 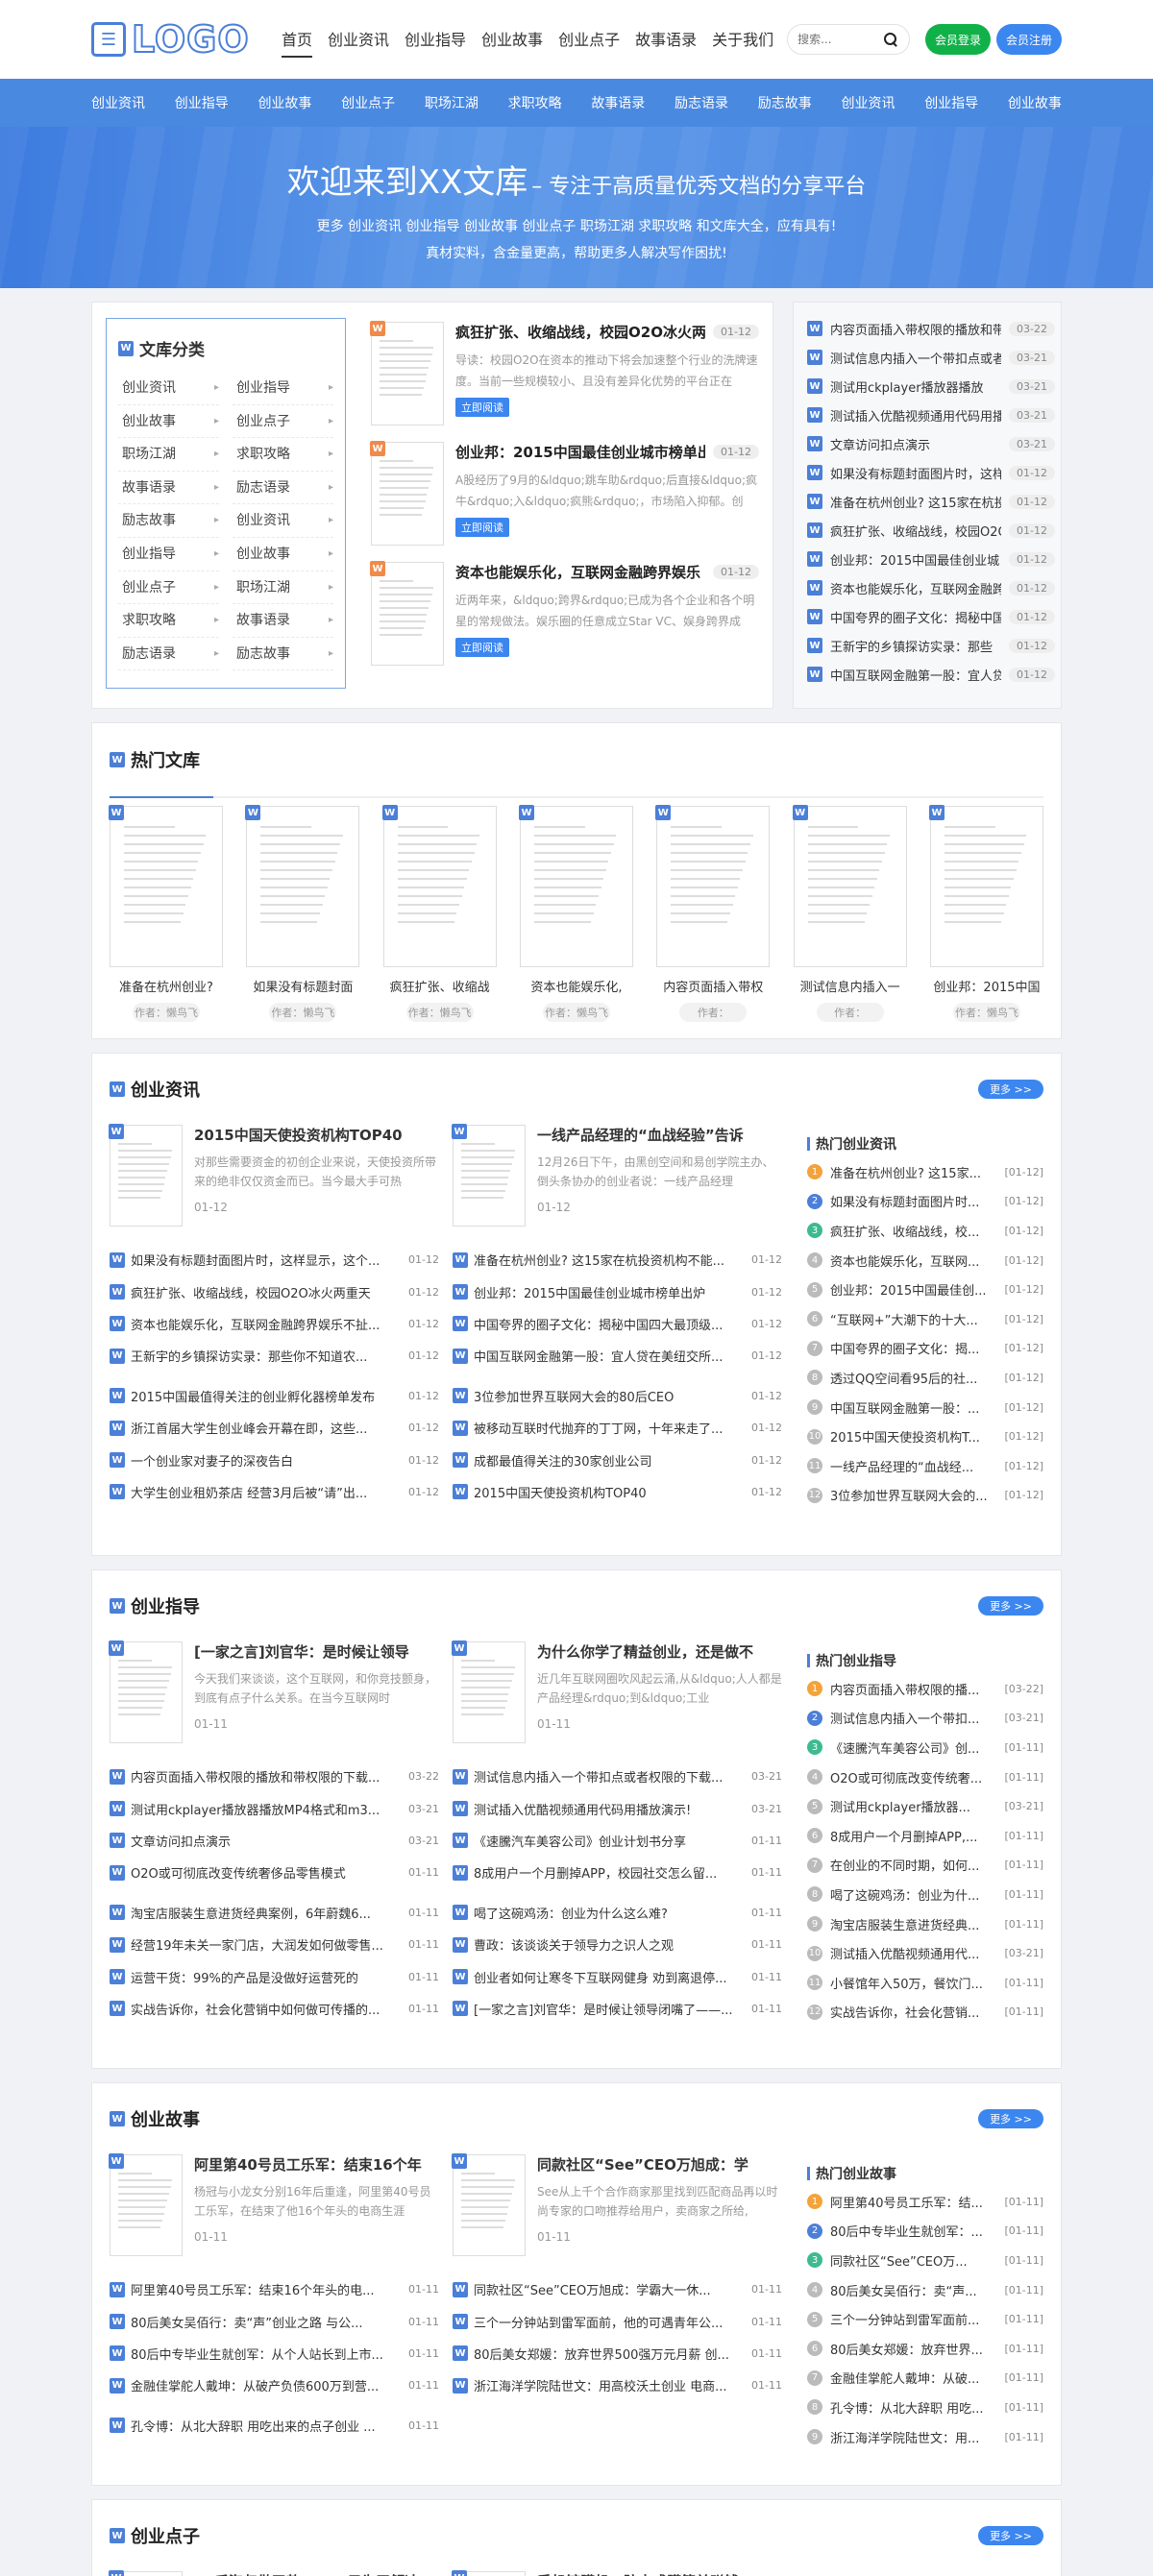 What do you see at coordinates (168, 422) in the screenshot?
I see `category-link: 创业故事` at bounding box center [168, 422].